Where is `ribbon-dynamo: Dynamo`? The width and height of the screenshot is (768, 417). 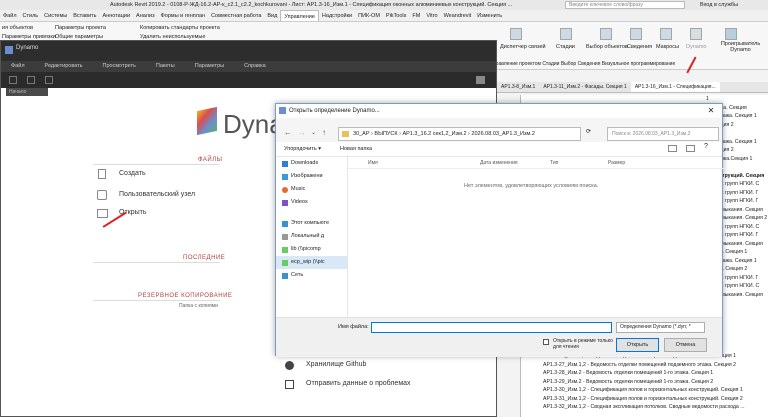 ribbon-dynamo: Dynamo is located at coordinates (696, 47).